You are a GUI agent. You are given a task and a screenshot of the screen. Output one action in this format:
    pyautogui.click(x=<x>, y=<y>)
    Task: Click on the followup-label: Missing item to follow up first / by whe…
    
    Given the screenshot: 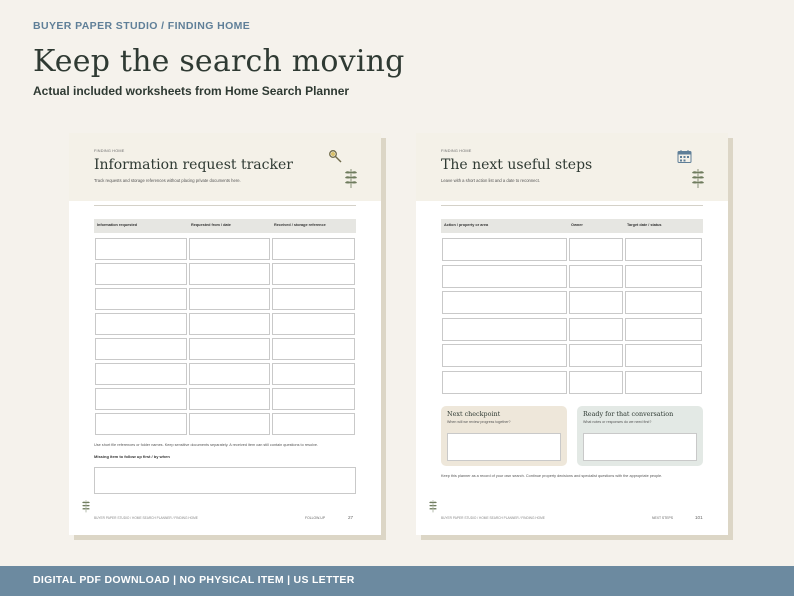 What is the action you would take?
    pyautogui.click(x=132, y=456)
    